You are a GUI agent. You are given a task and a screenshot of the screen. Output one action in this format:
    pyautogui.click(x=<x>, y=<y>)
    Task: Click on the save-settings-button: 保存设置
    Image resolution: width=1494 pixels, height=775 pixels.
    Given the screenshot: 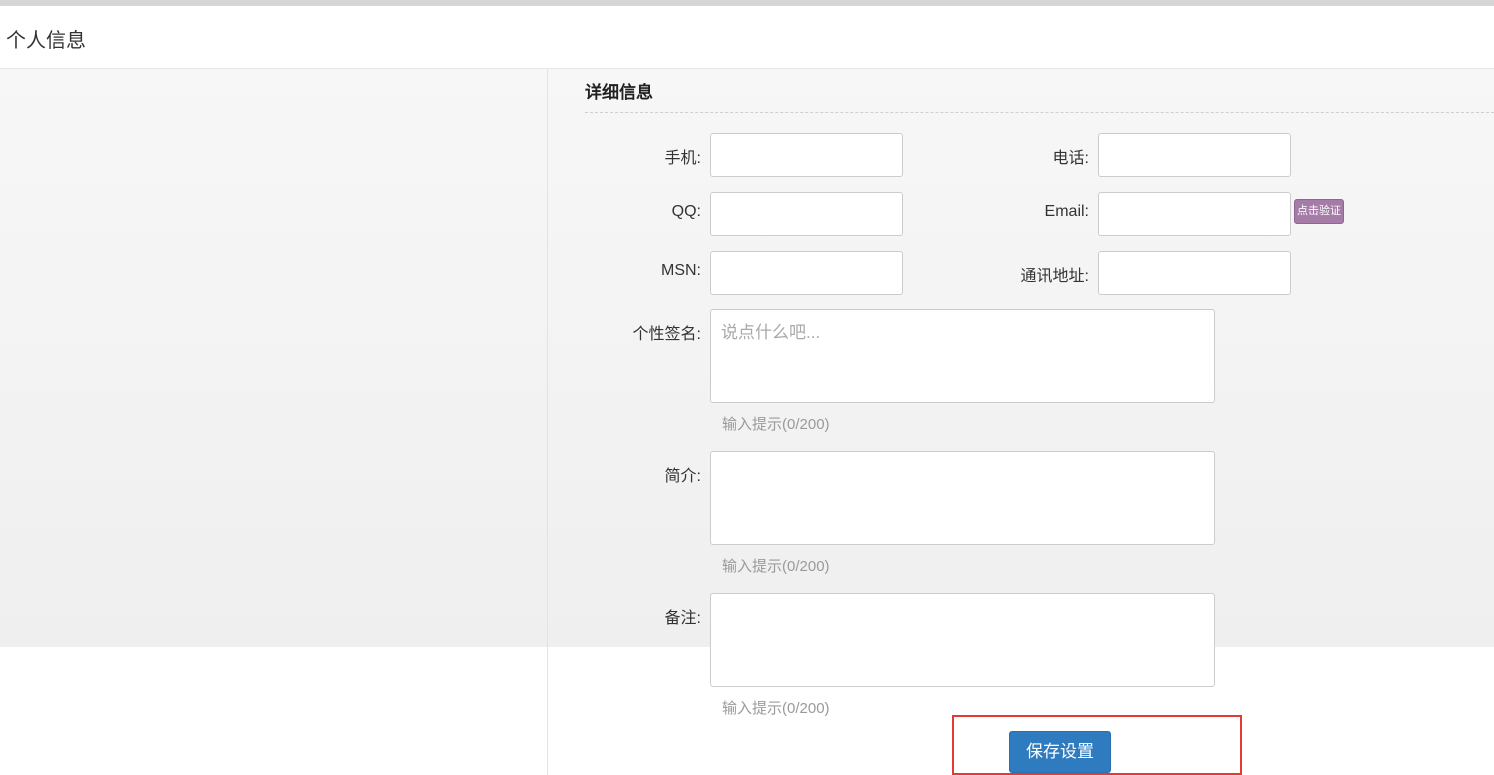 What is the action you would take?
    pyautogui.click(x=1060, y=752)
    